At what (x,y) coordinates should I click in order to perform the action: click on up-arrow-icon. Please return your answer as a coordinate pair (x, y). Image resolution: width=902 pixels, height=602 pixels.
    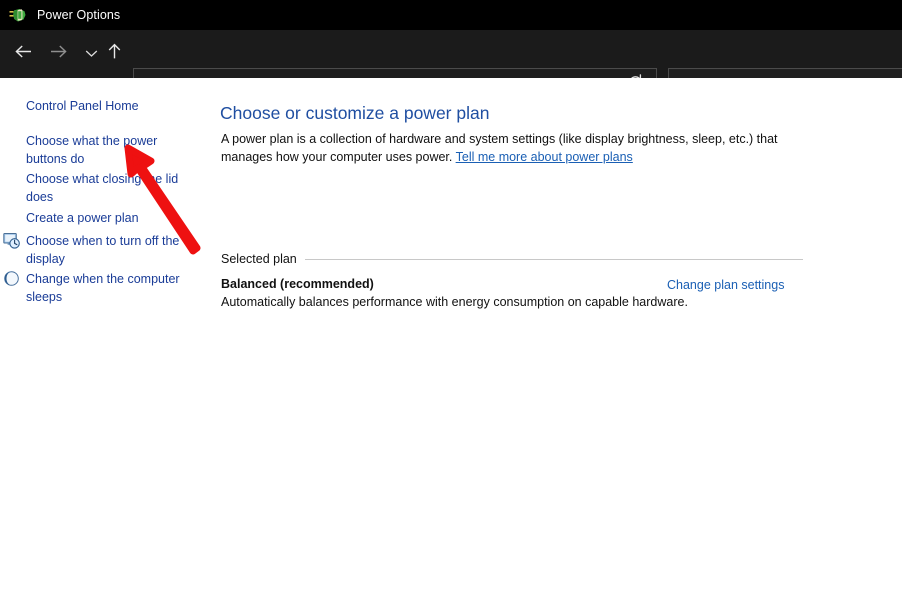
    Looking at the image, I should click on (114, 54).